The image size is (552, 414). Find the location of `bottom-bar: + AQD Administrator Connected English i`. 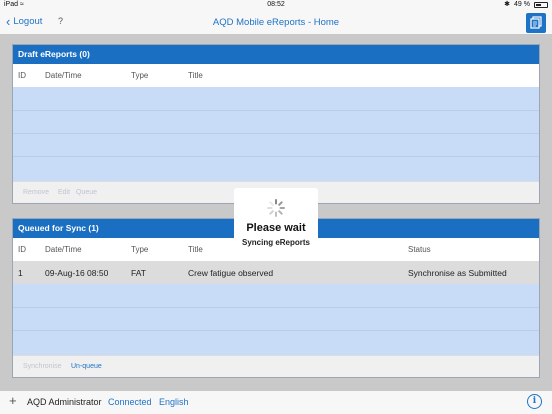

bottom-bar: + AQD Administrator Connected English i is located at coordinates (276, 402).